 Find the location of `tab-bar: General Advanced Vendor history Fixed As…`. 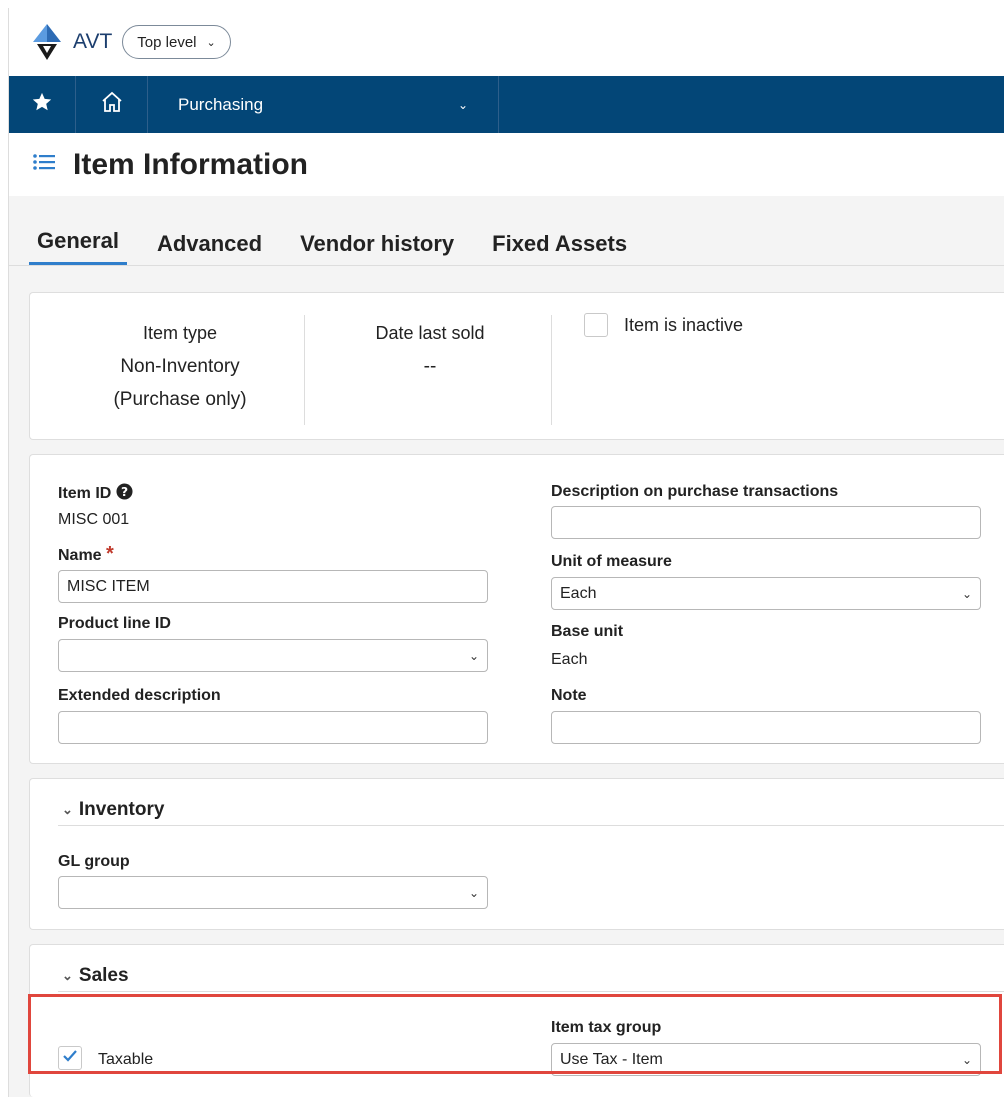

tab-bar: General Advanced Vendor history Fixed As… is located at coordinates (506, 231).